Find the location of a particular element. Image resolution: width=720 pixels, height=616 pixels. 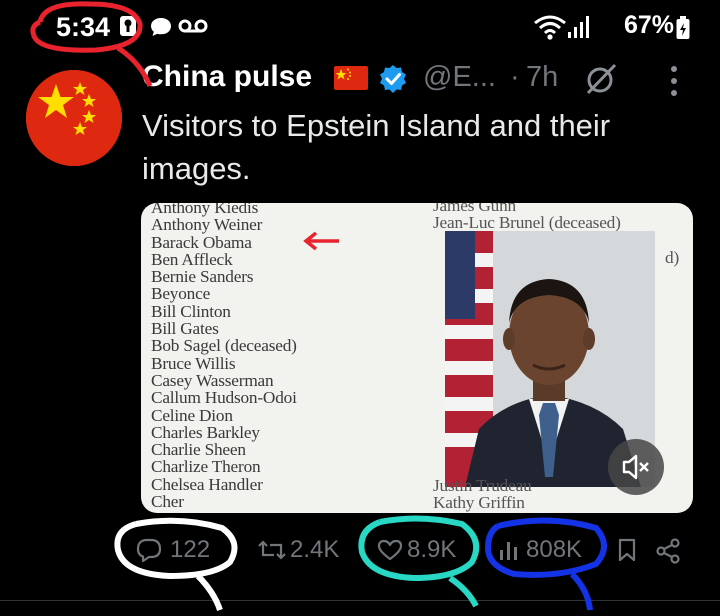

list-item: Chelsea Handler is located at coordinates (207, 484).